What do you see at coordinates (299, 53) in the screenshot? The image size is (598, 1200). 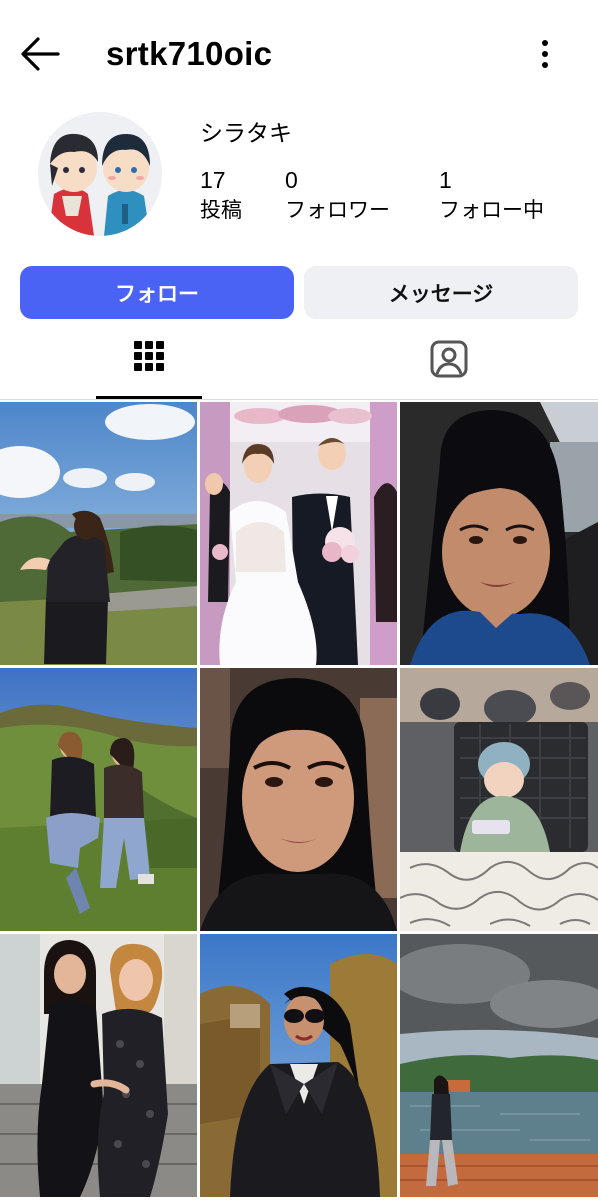 I see `top-bar: srtk710oic` at bounding box center [299, 53].